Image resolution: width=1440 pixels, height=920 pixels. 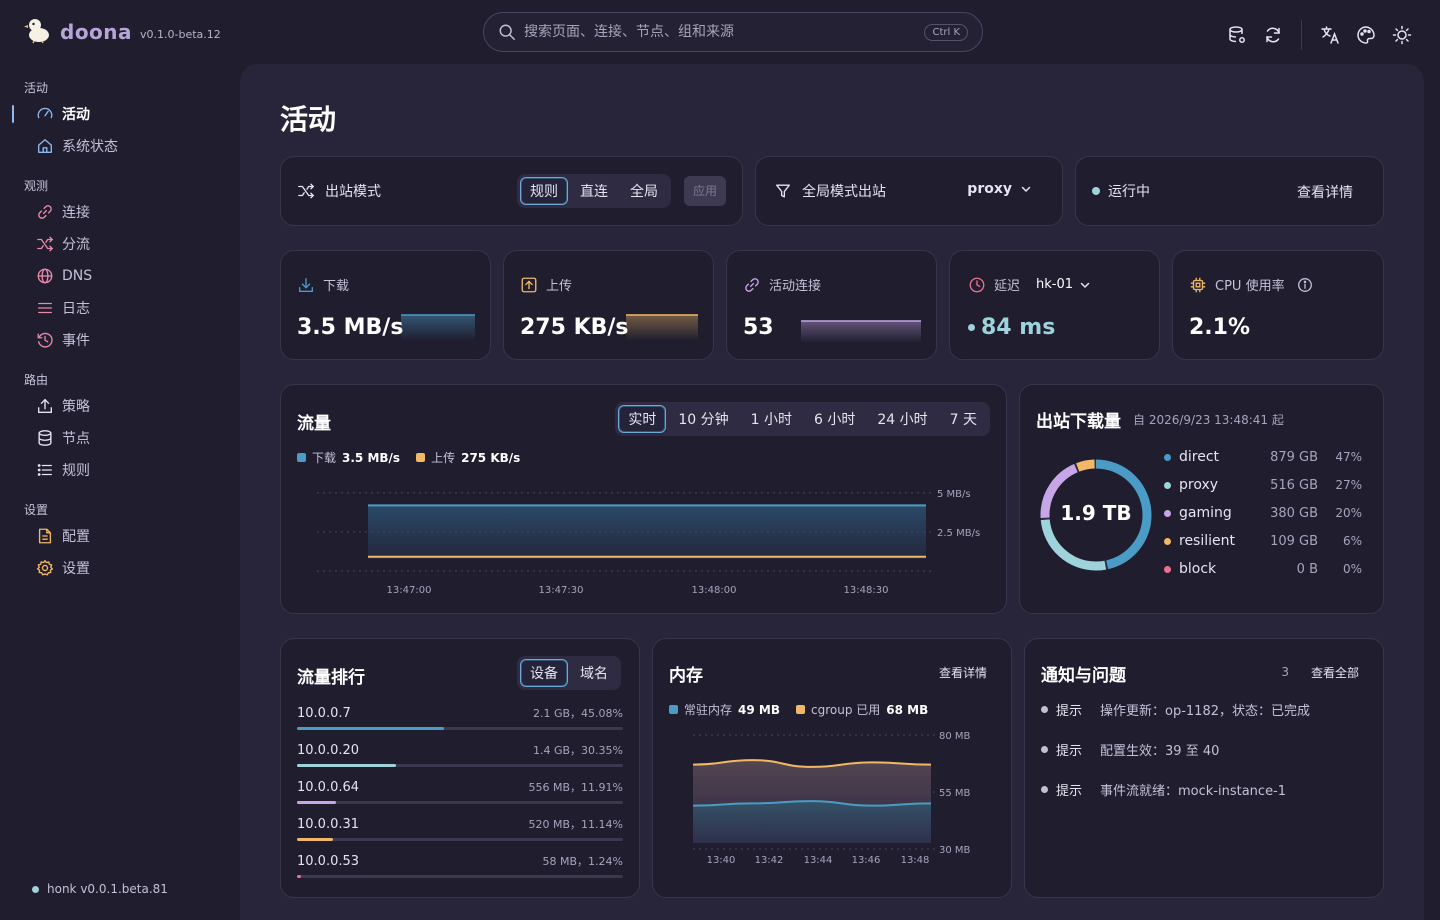 I want to click on range-option-1h: 1 小时, so click(x=771, y=419).